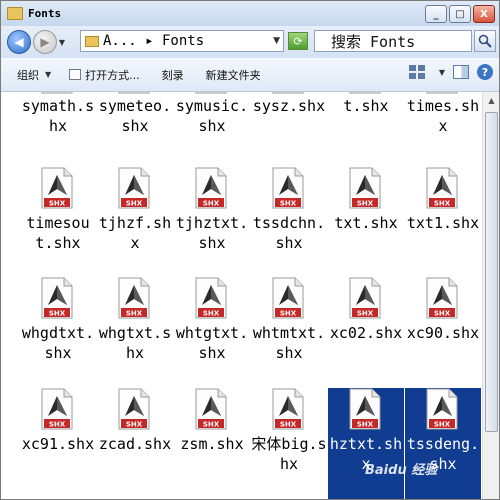  What do you see at coordinates (416, 72) in the screenshot?
I see `view-options-icon` at bounding box center [416, 72].